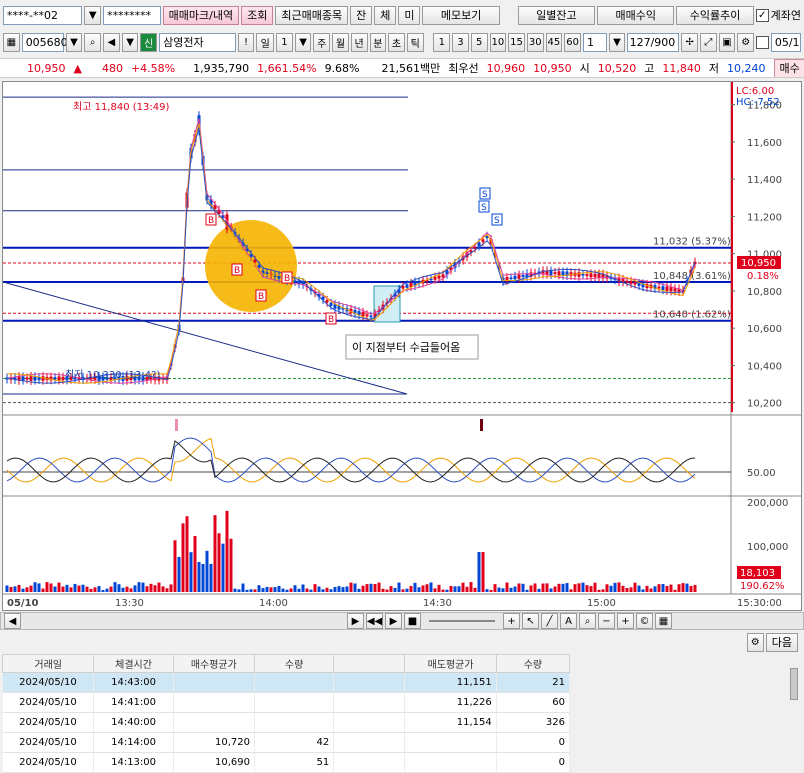 This screenshot has height=773, width=804. Describe the element at coordinates (635, 15) in the screenshot. I see `trade-profit-button: 매매수익` at that location.